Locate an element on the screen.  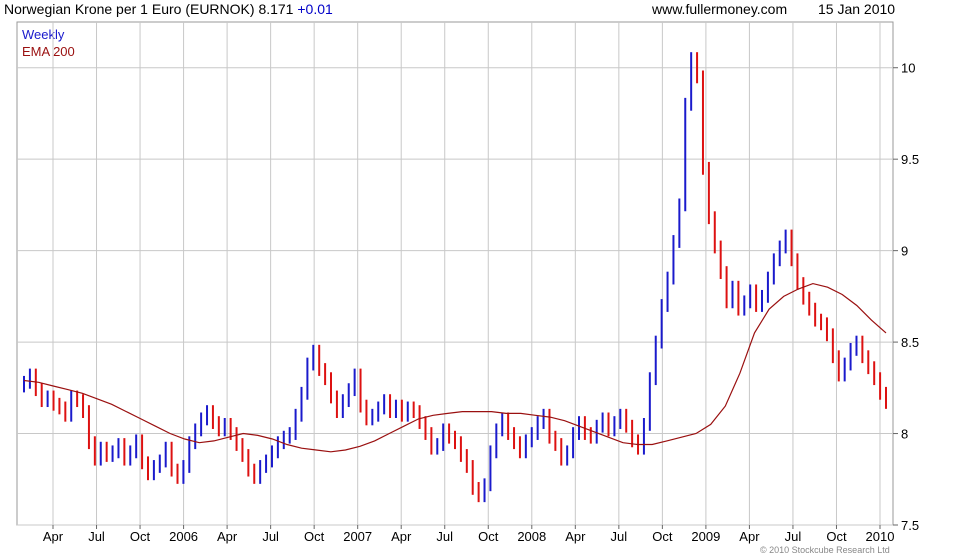
x-tick-label: 2009 is located at coordinates (705, 536).